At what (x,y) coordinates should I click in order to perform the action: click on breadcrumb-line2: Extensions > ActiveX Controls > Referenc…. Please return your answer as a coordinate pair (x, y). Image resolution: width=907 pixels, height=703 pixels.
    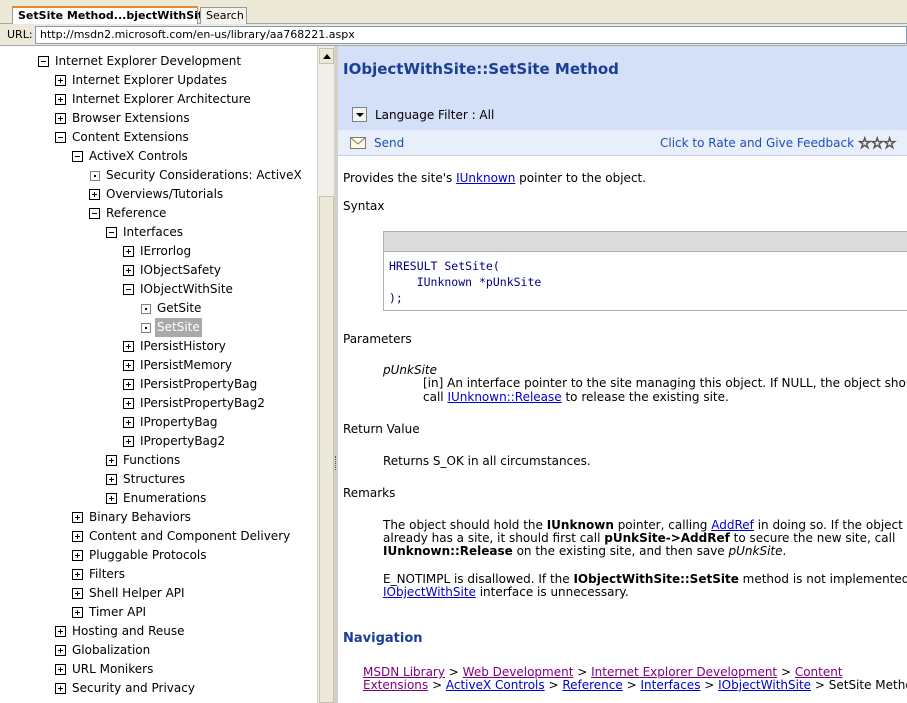
    Looking at the image, I should click on (635, 685).